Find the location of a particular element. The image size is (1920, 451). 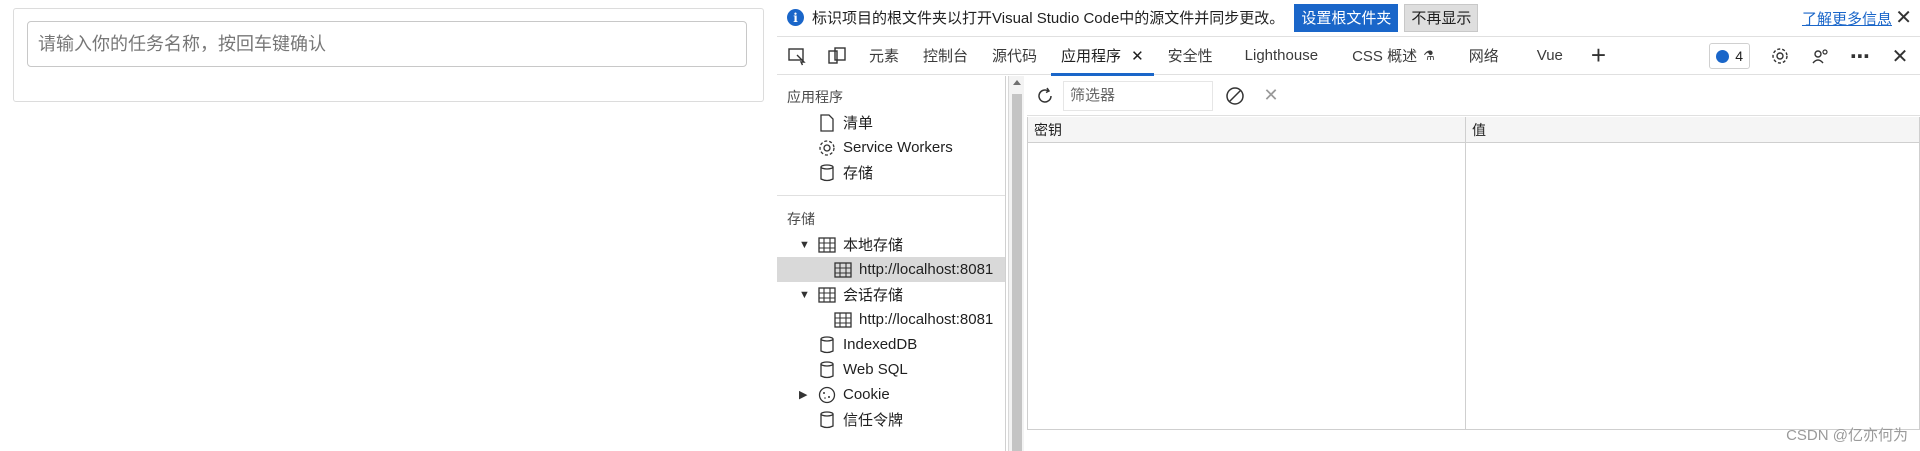

sidebar-item-label: 清单 is located at coordinates (858, 123).